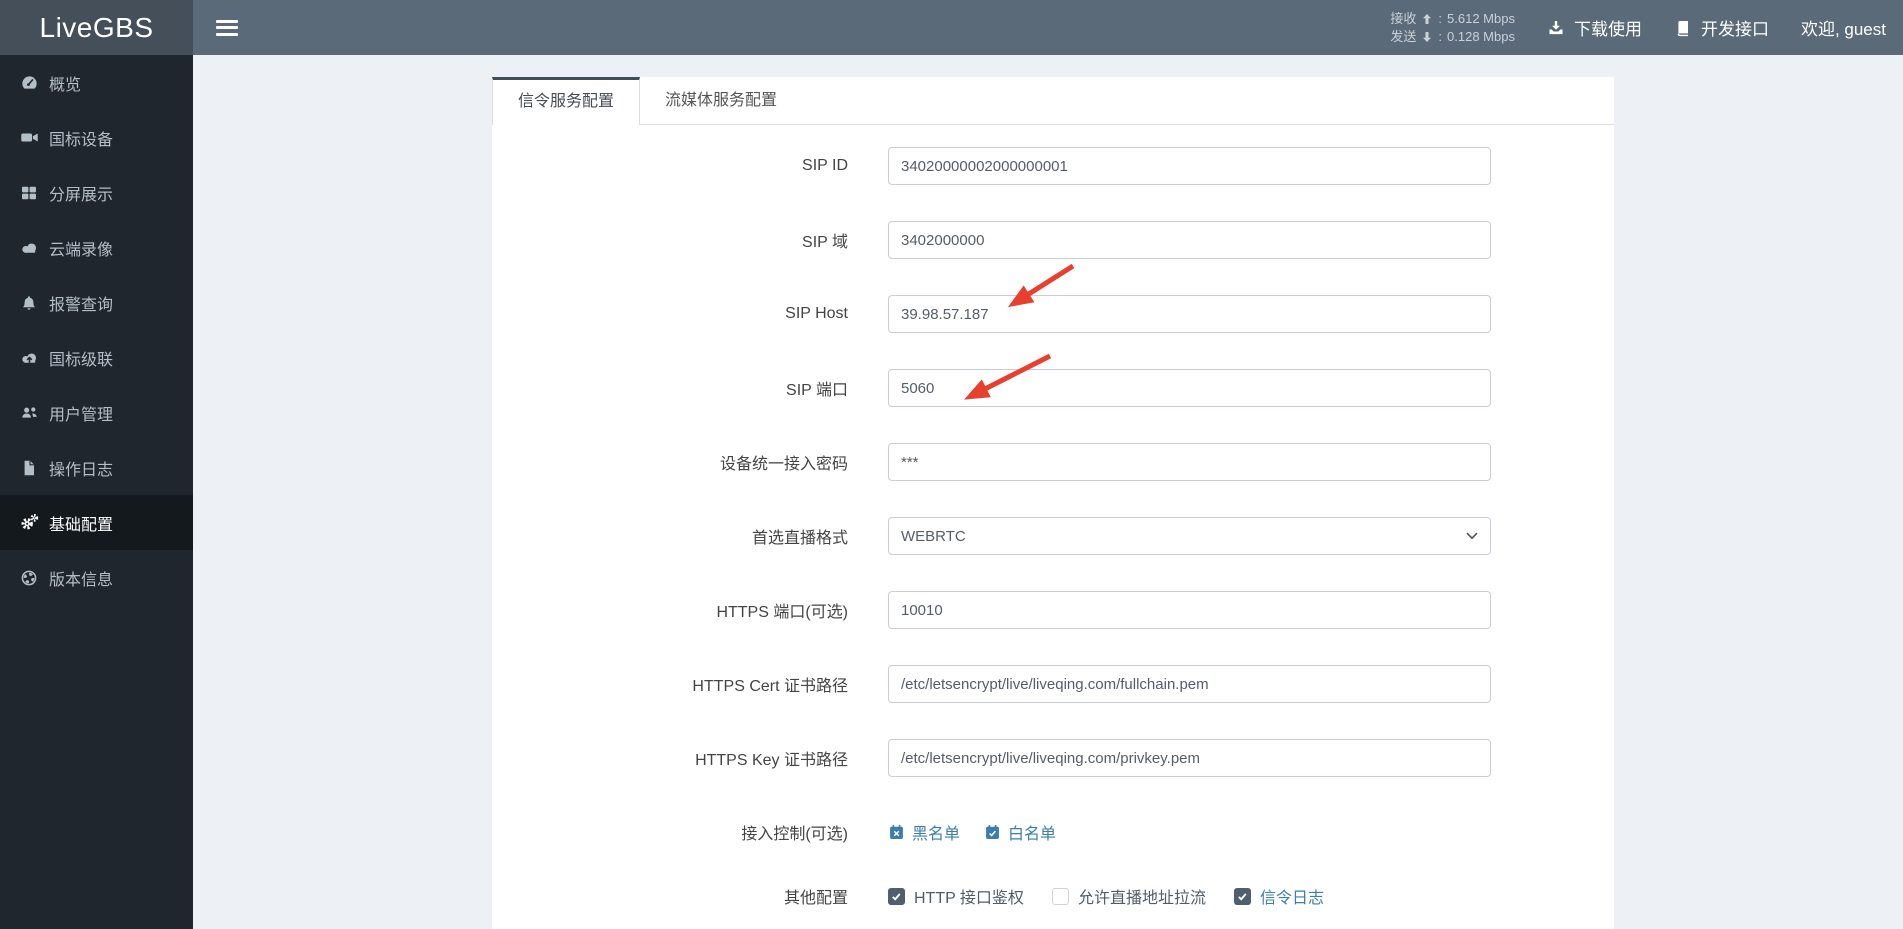 Image resolution: width=1903 pixels, height=929 pixels. I want to click on sidebar-item-version-info: 版本信息, so click(96, 577).